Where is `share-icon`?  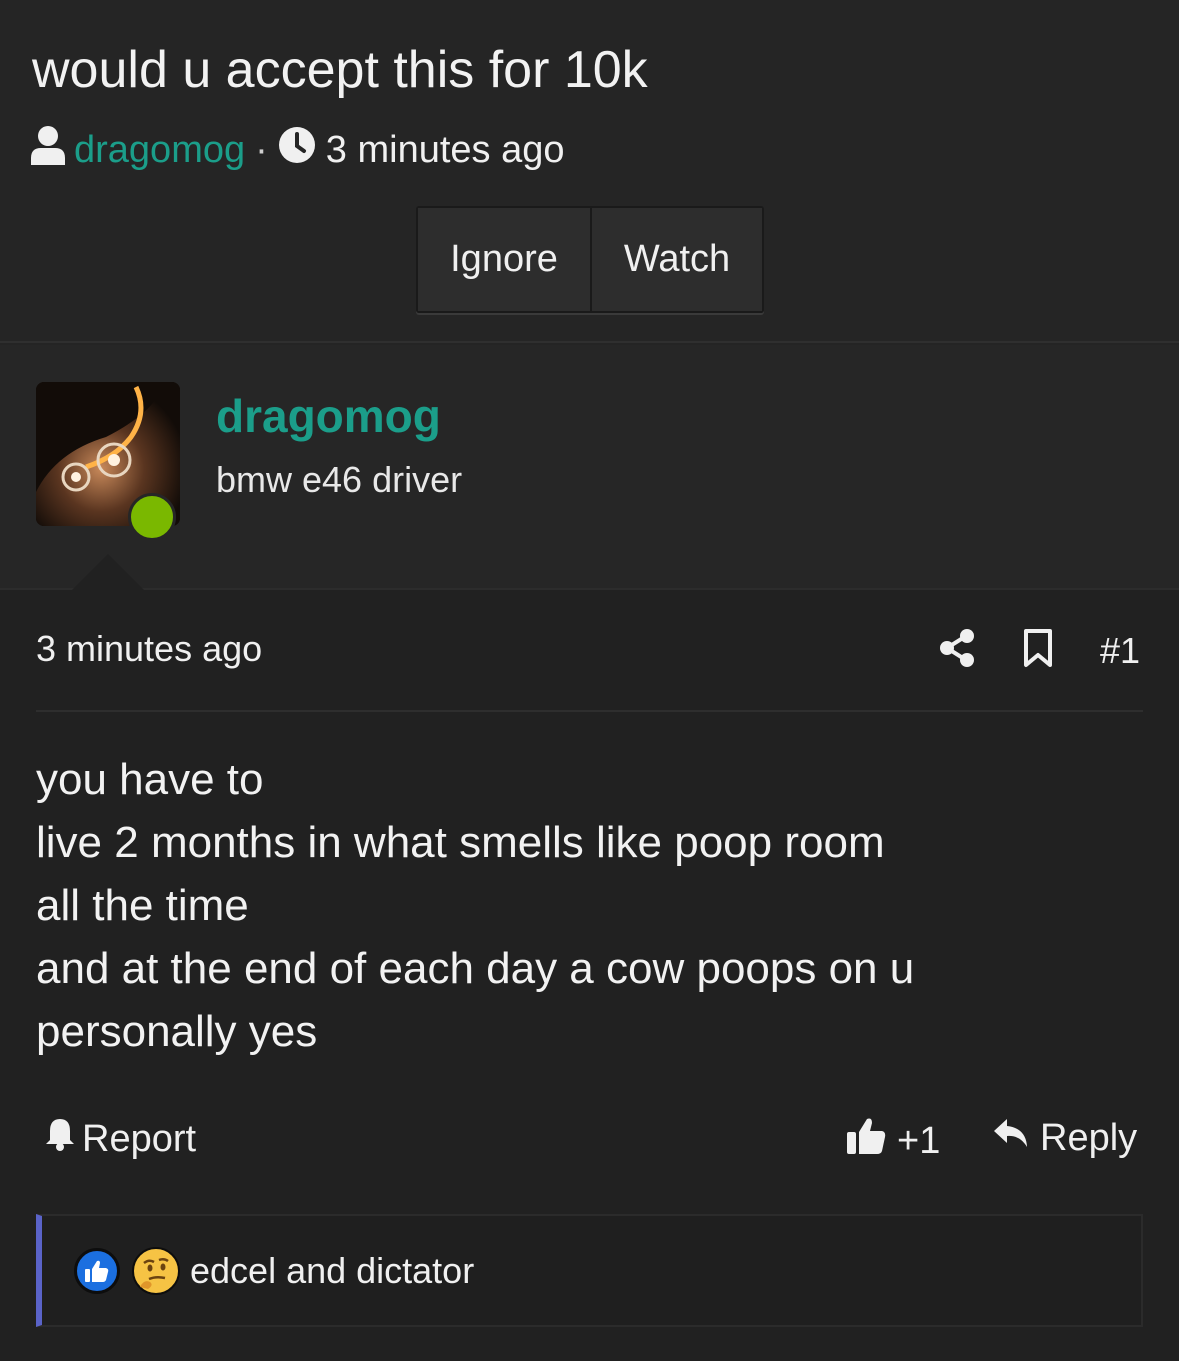 share-icon is located at coordinates (957, 648).